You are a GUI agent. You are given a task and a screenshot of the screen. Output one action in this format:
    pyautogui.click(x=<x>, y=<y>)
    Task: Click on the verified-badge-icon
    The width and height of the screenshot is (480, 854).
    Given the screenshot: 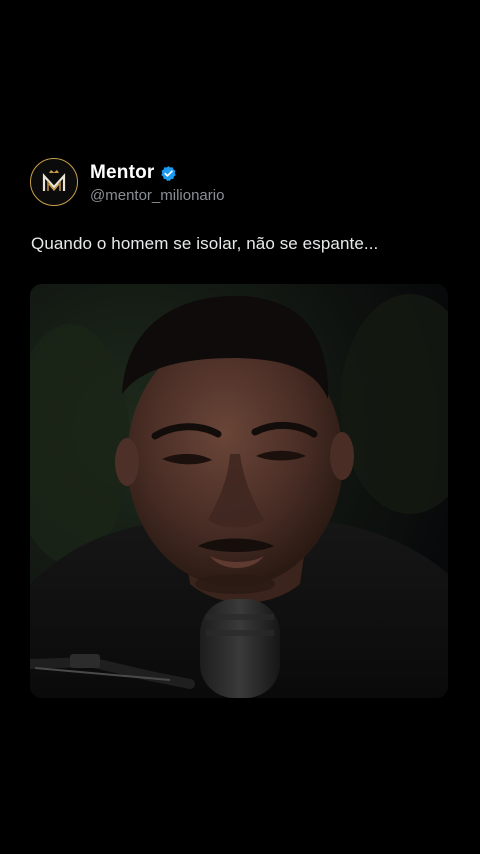 What is the action you would take?
    pyautogui.click(x=168, y=173)
    